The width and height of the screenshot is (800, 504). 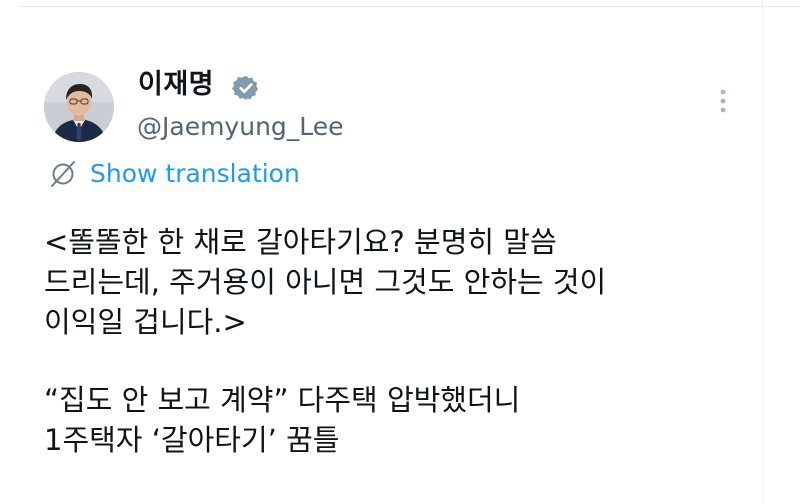 What do you see at coordinates (282, 400) in the screenshot?
I see `tweet-line: “집도 안 보고 계약” 다주택 압박했더니` at bounding box center [282, 400].